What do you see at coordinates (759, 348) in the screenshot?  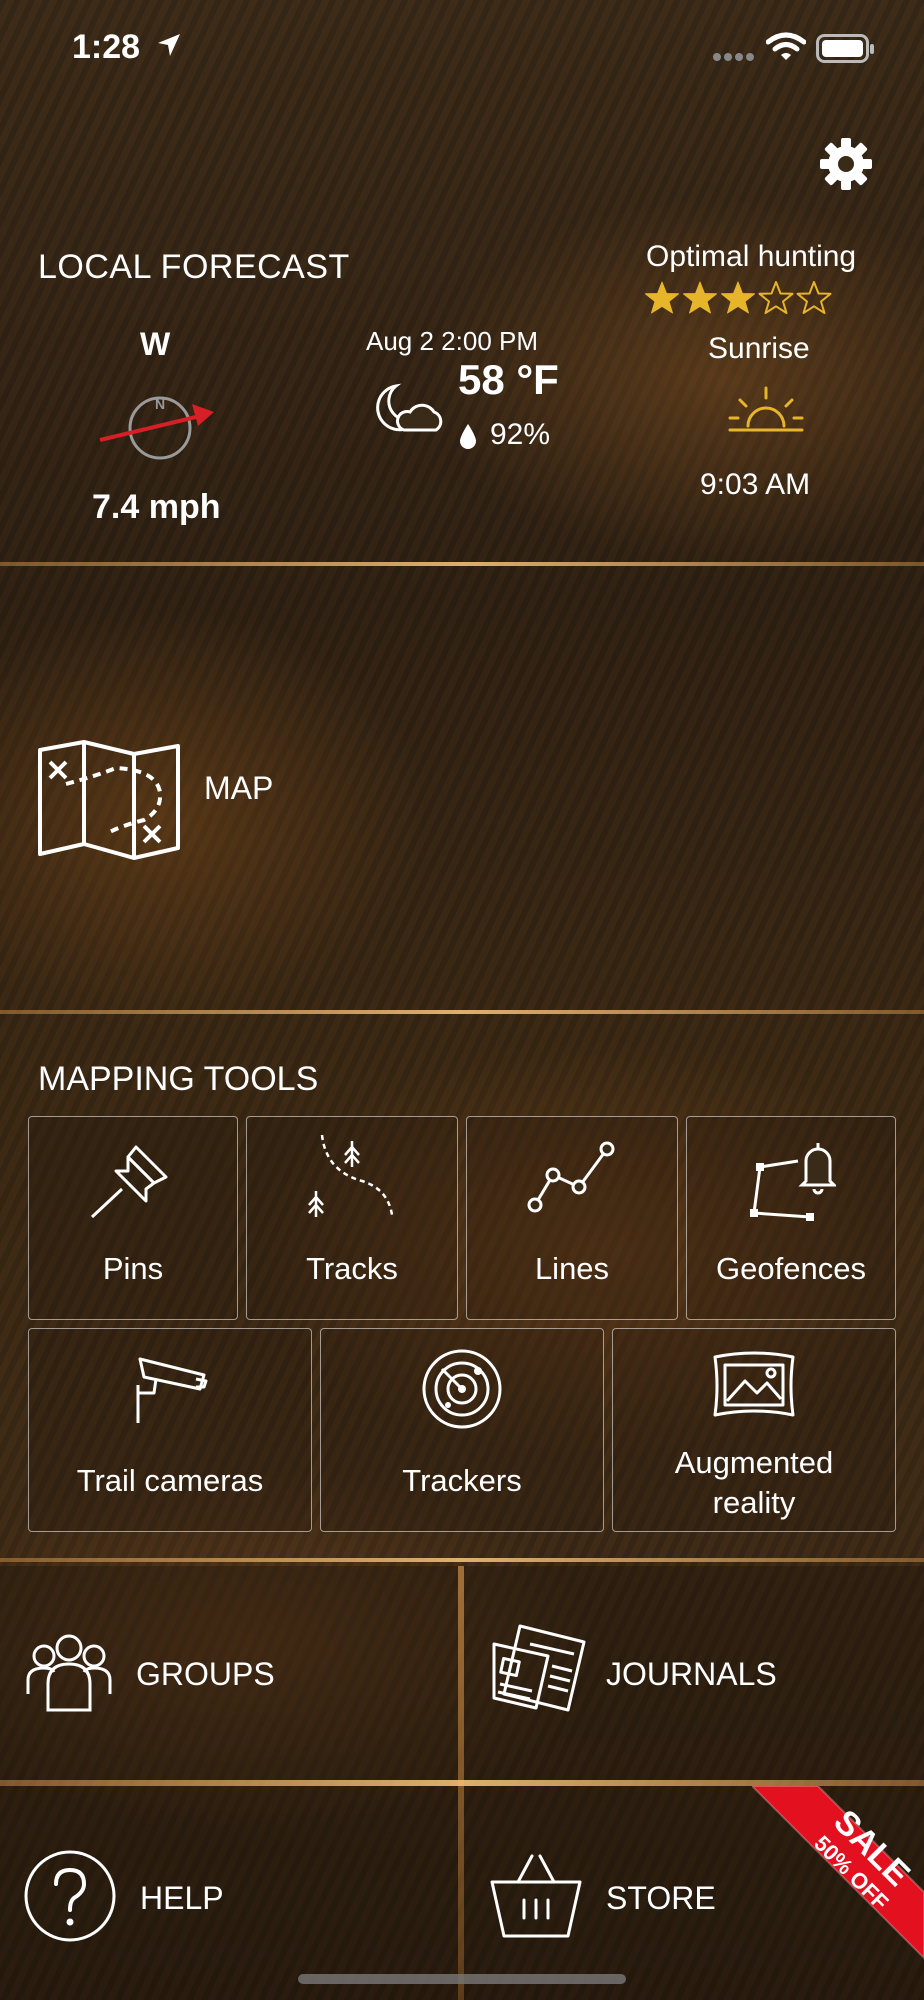 I see `sun-event-label: Sunrise` at bounding box center [759, 348].